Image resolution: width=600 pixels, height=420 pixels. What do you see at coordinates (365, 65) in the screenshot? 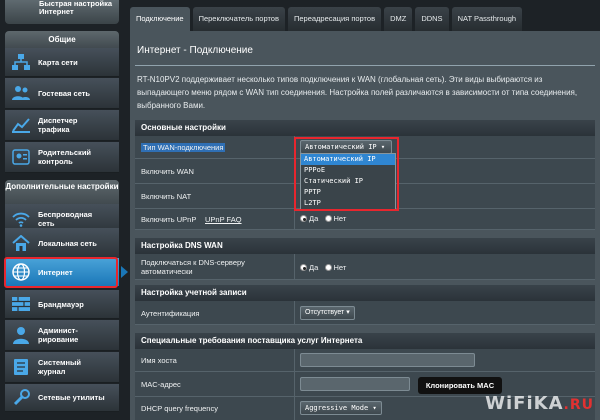
I see `title-divider` at bounding box center [365, 65].